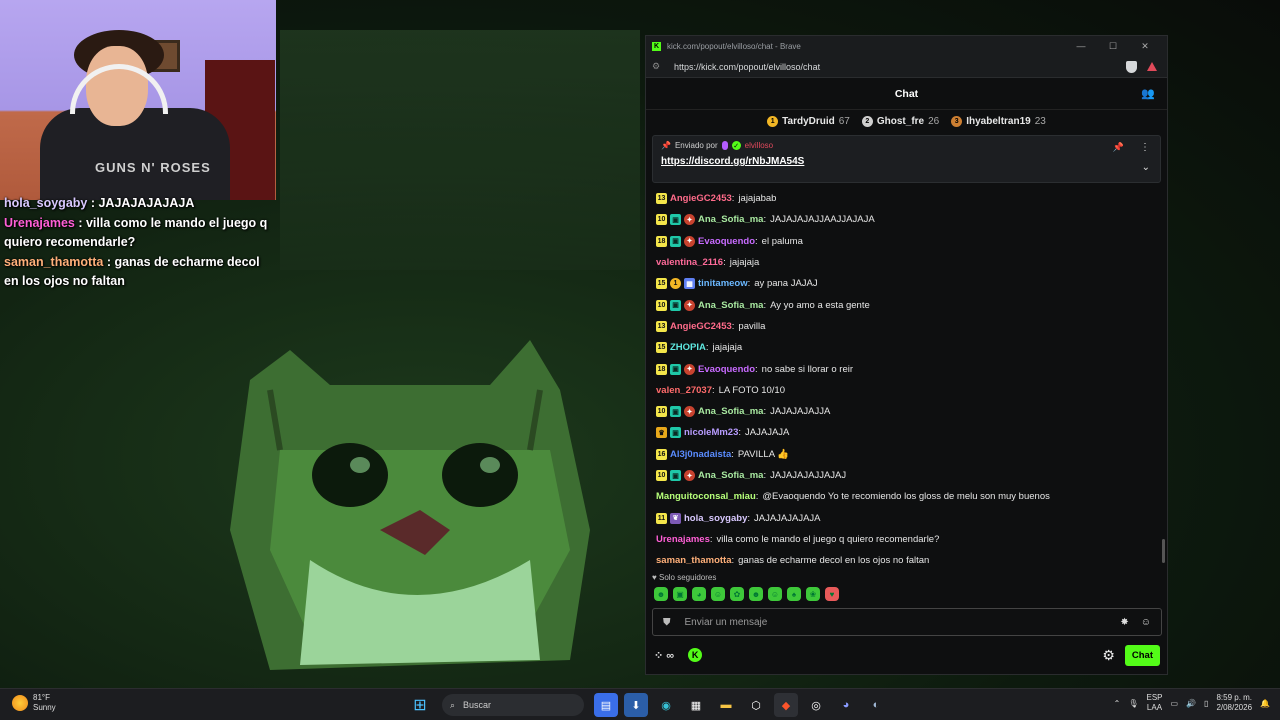  I want to click on discord-icon: ◕, so click(846, 705).